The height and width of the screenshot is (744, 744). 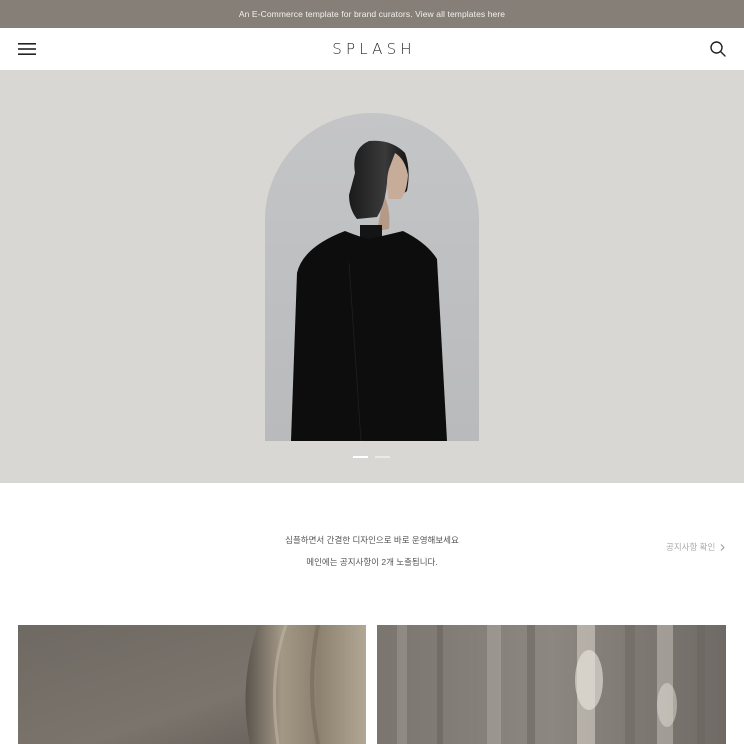 I want to click on site-header: SPLASH, so click(x=372, y=49).